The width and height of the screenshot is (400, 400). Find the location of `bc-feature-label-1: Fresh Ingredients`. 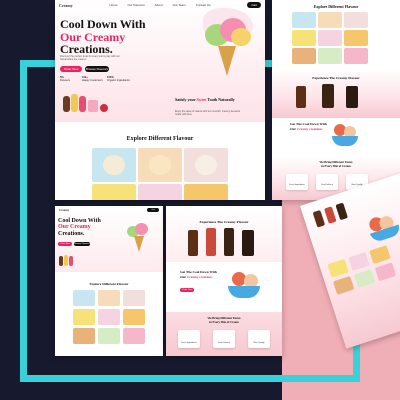

bc-feature-label-1: Fresh Ingredients is located at coordinates (189, 343).